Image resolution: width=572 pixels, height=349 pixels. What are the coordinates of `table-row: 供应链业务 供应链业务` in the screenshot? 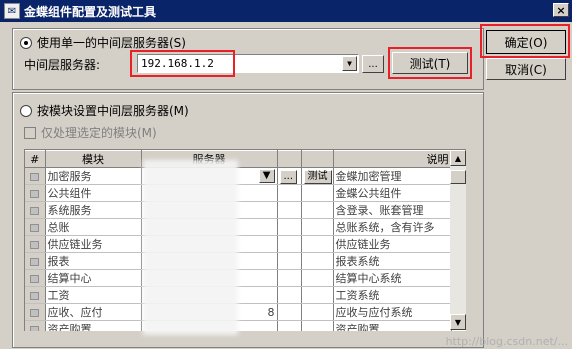 It's located at (238, 244).